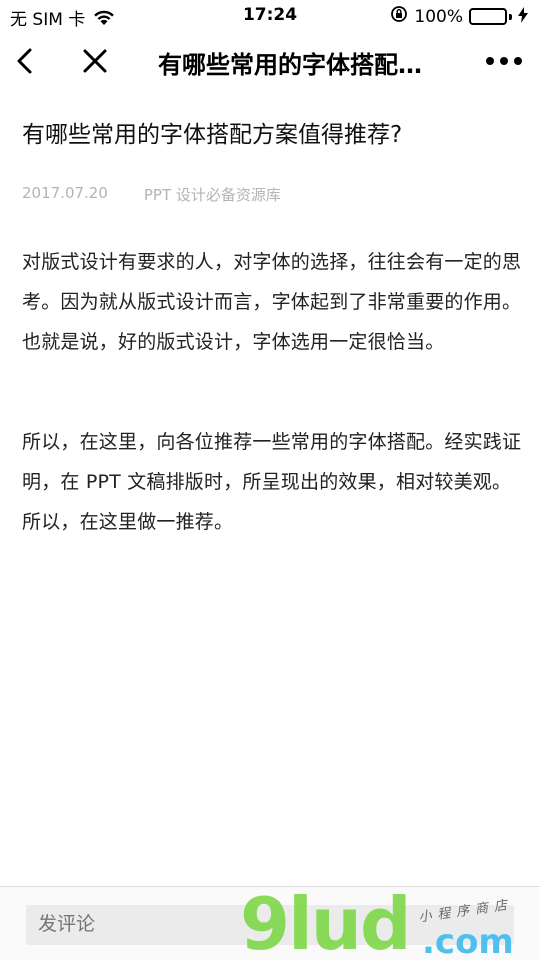 Image resolution: width=540 pixels, height=960 pixels. I want to click on orientation-lock-icon, so click(399, 16).